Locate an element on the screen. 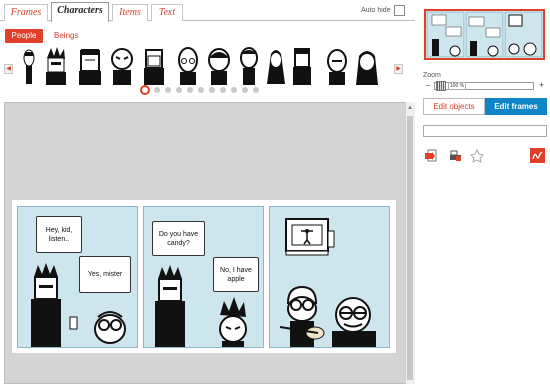 The height and width of the screenshot is (384, 550). main-tabs: Frames Characters Items Text Auto hide is located at coordinates (207, 11).